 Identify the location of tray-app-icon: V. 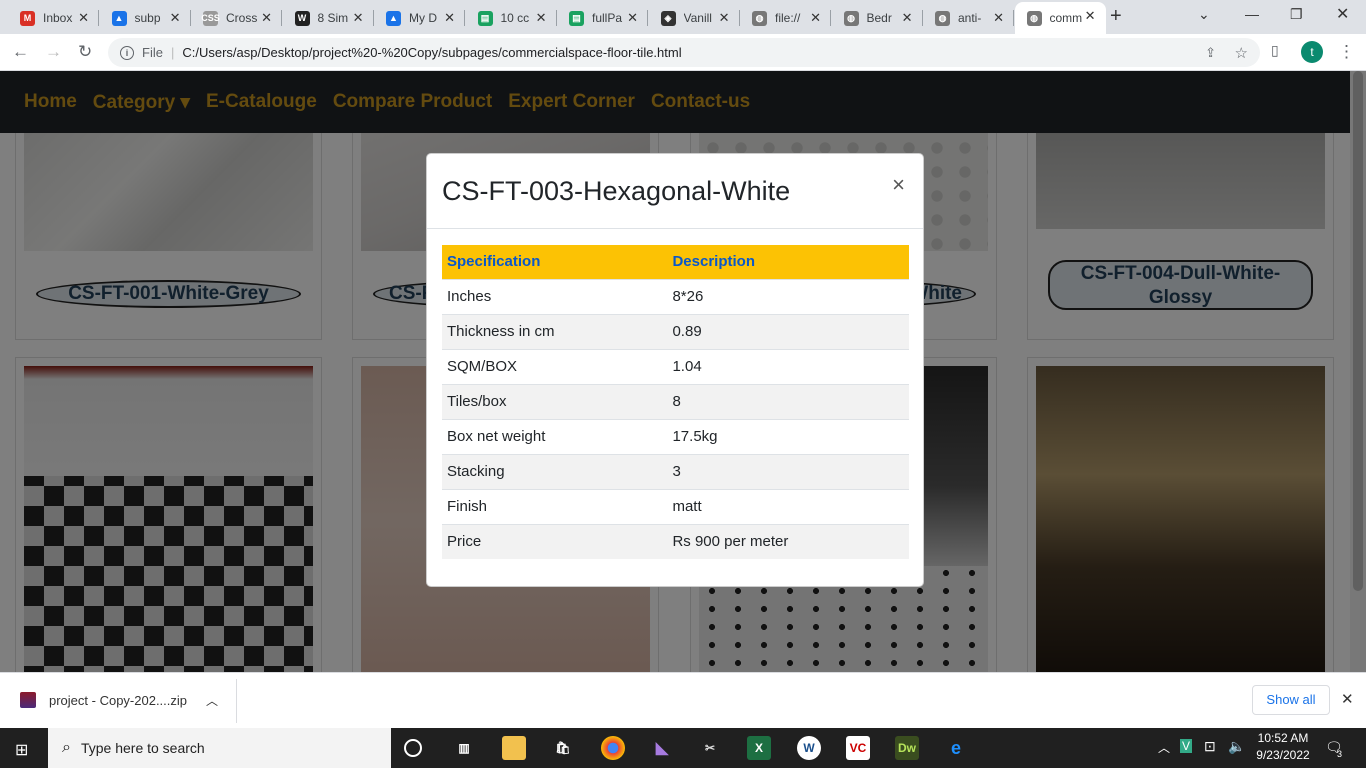
(1186, 746).